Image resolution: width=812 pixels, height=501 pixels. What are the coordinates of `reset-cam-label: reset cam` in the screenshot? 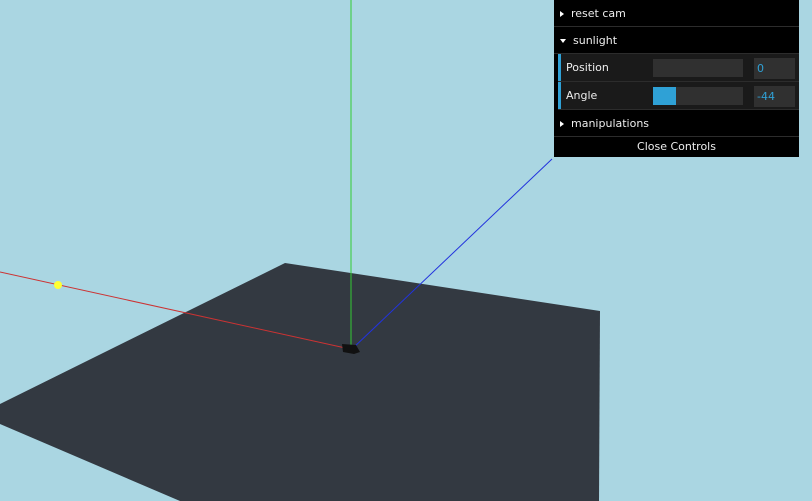 It's located at (598, 13).